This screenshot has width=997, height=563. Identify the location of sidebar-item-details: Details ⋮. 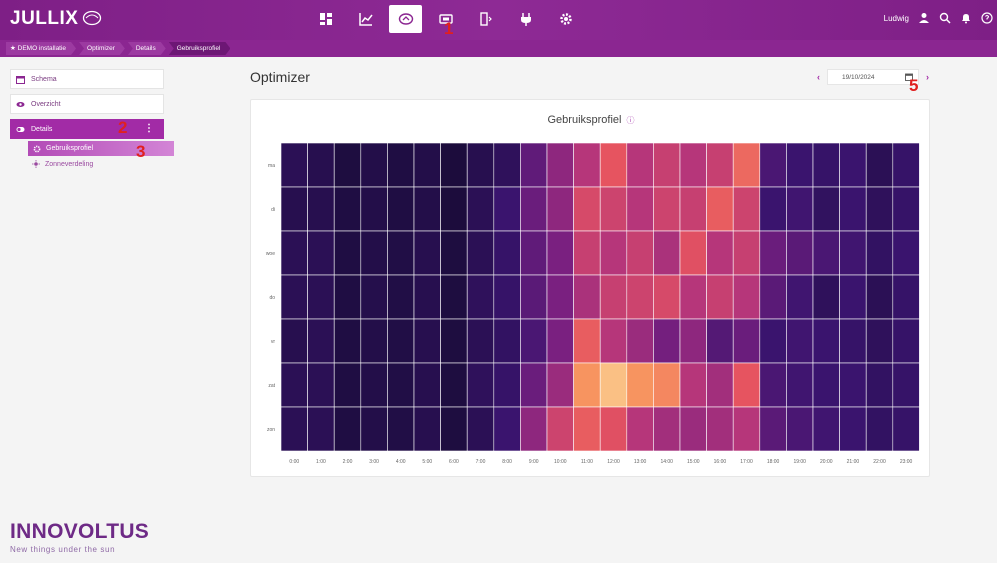
(87, 129).